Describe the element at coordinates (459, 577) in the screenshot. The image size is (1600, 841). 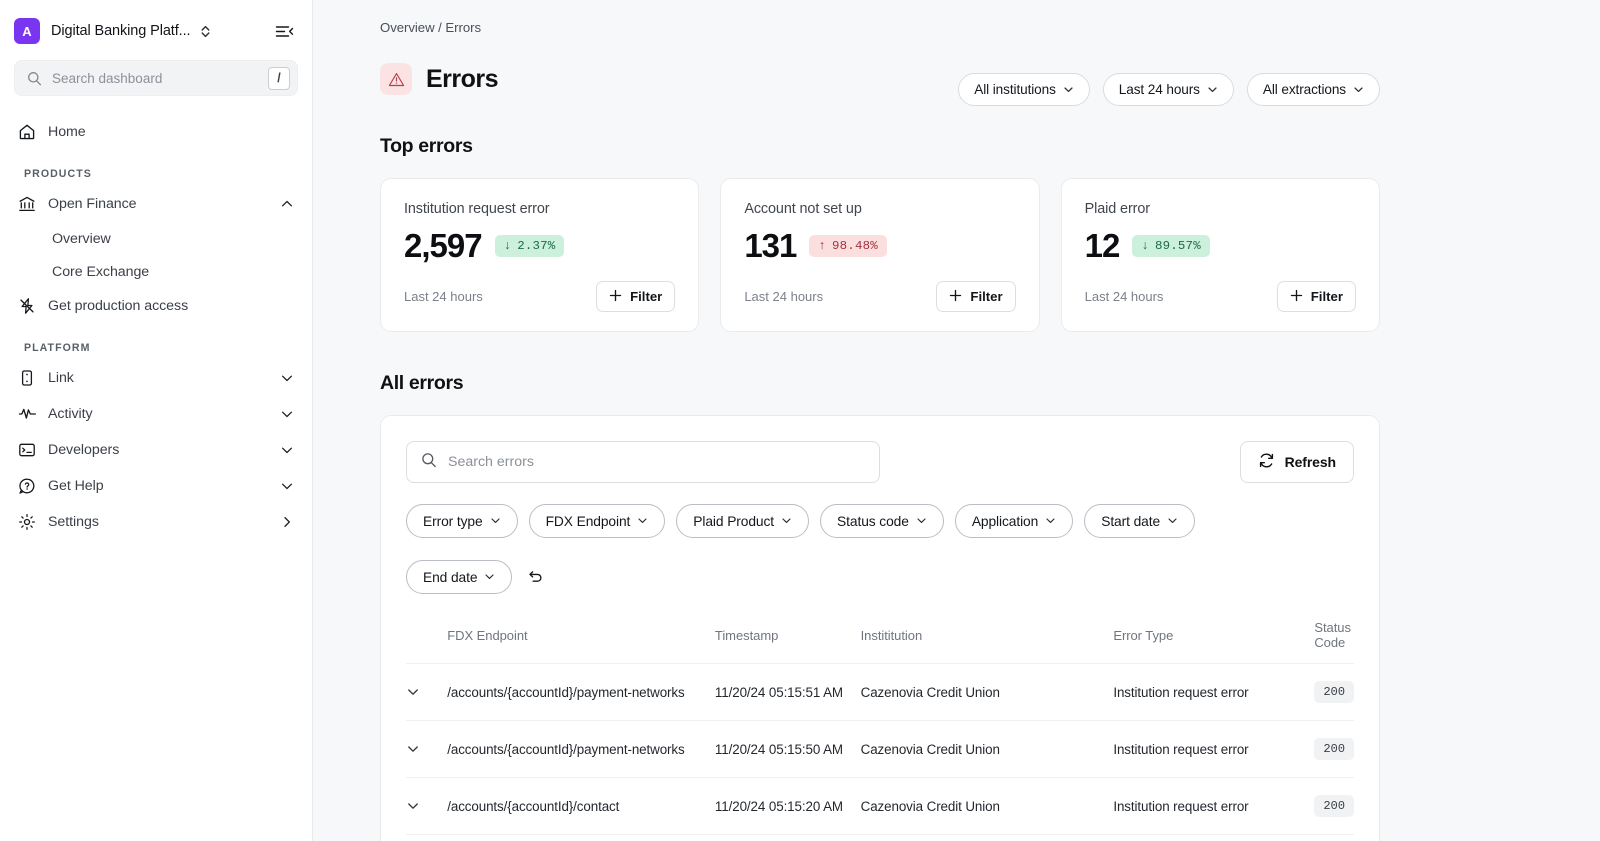
I see `chip-end-date: End date` at that location.